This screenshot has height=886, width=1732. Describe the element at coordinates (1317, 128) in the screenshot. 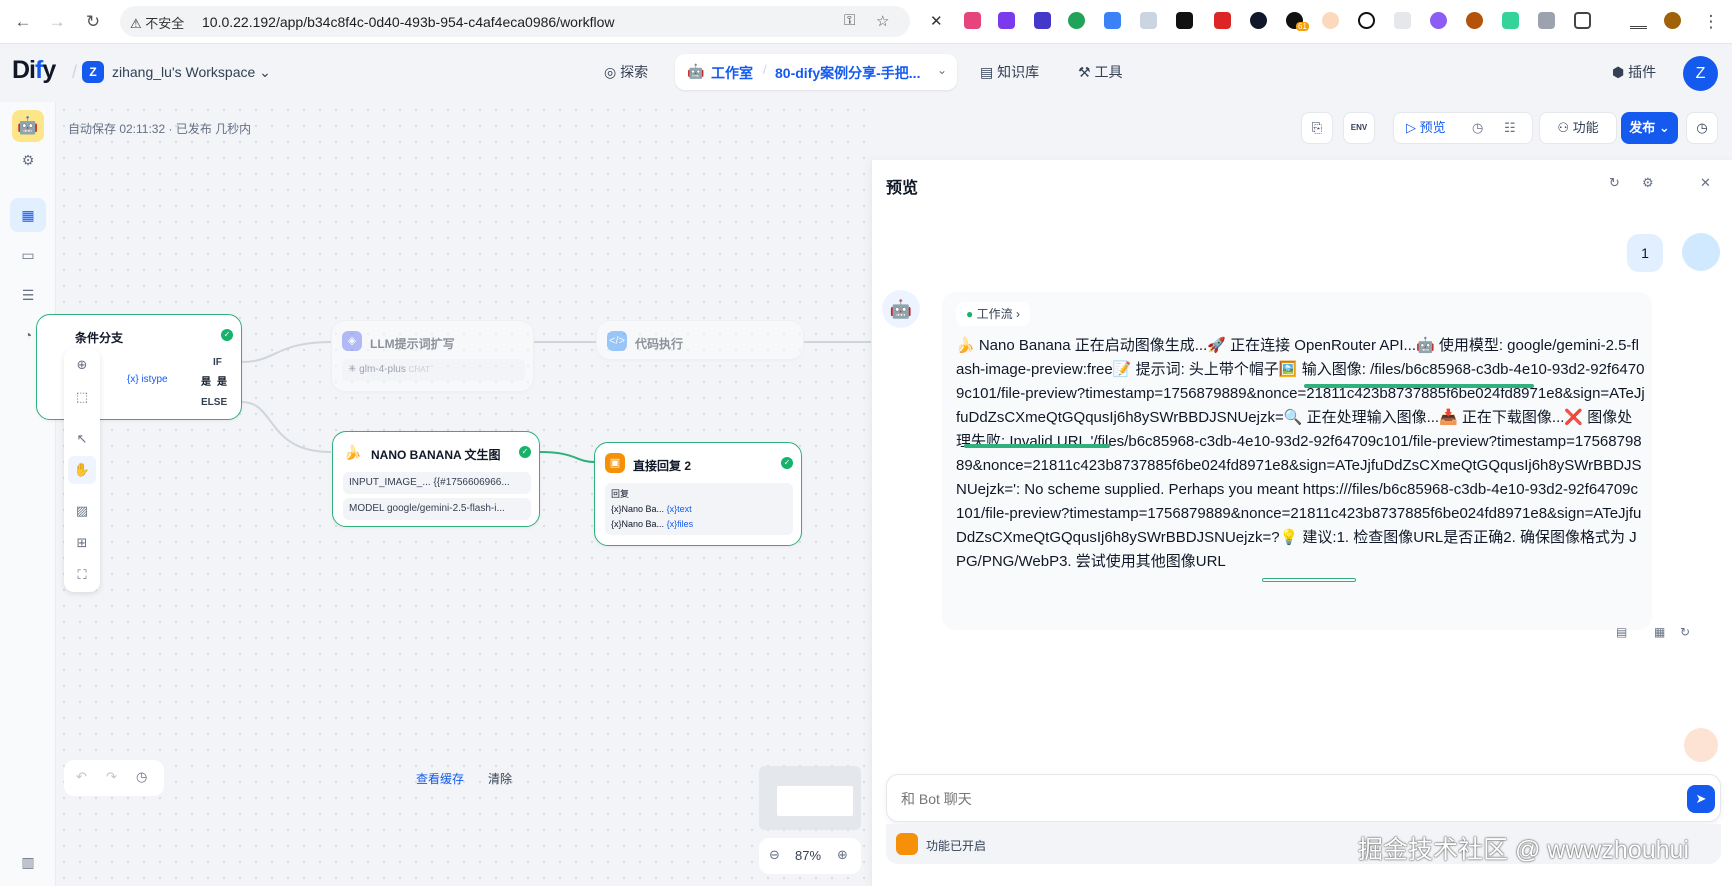

I see `run-history-button: ⎘` at that location.